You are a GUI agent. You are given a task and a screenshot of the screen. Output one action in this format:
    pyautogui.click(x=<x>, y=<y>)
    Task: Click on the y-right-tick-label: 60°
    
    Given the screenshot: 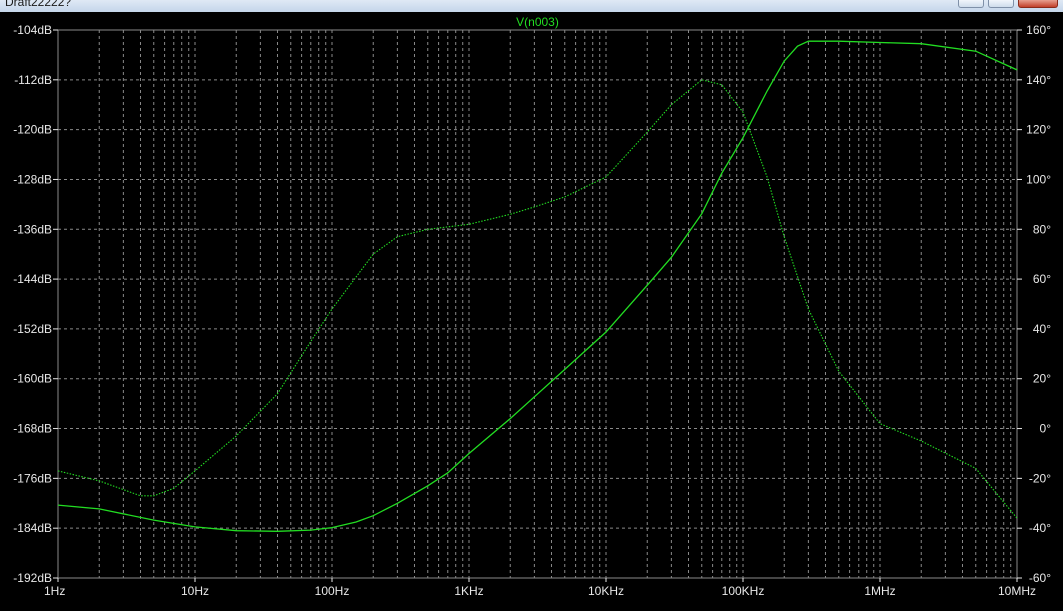 What is the action you would take?
    pyautogui.click(x=1042, y=279)
    